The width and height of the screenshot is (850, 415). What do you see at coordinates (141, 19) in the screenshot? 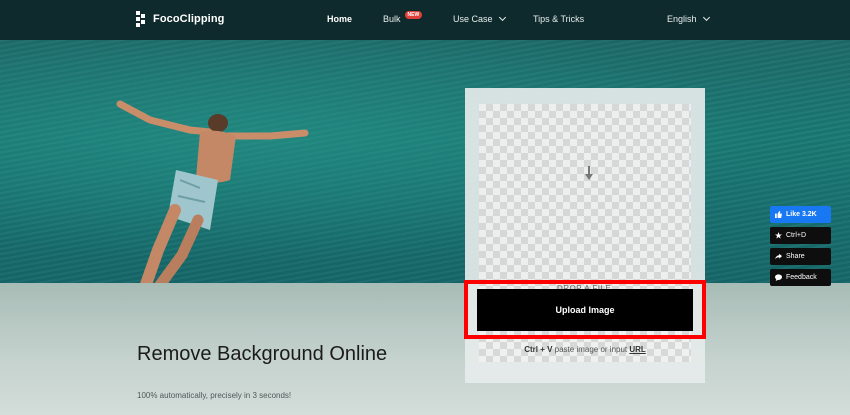
I see `logo-icon` at bounding box center [141, 19].